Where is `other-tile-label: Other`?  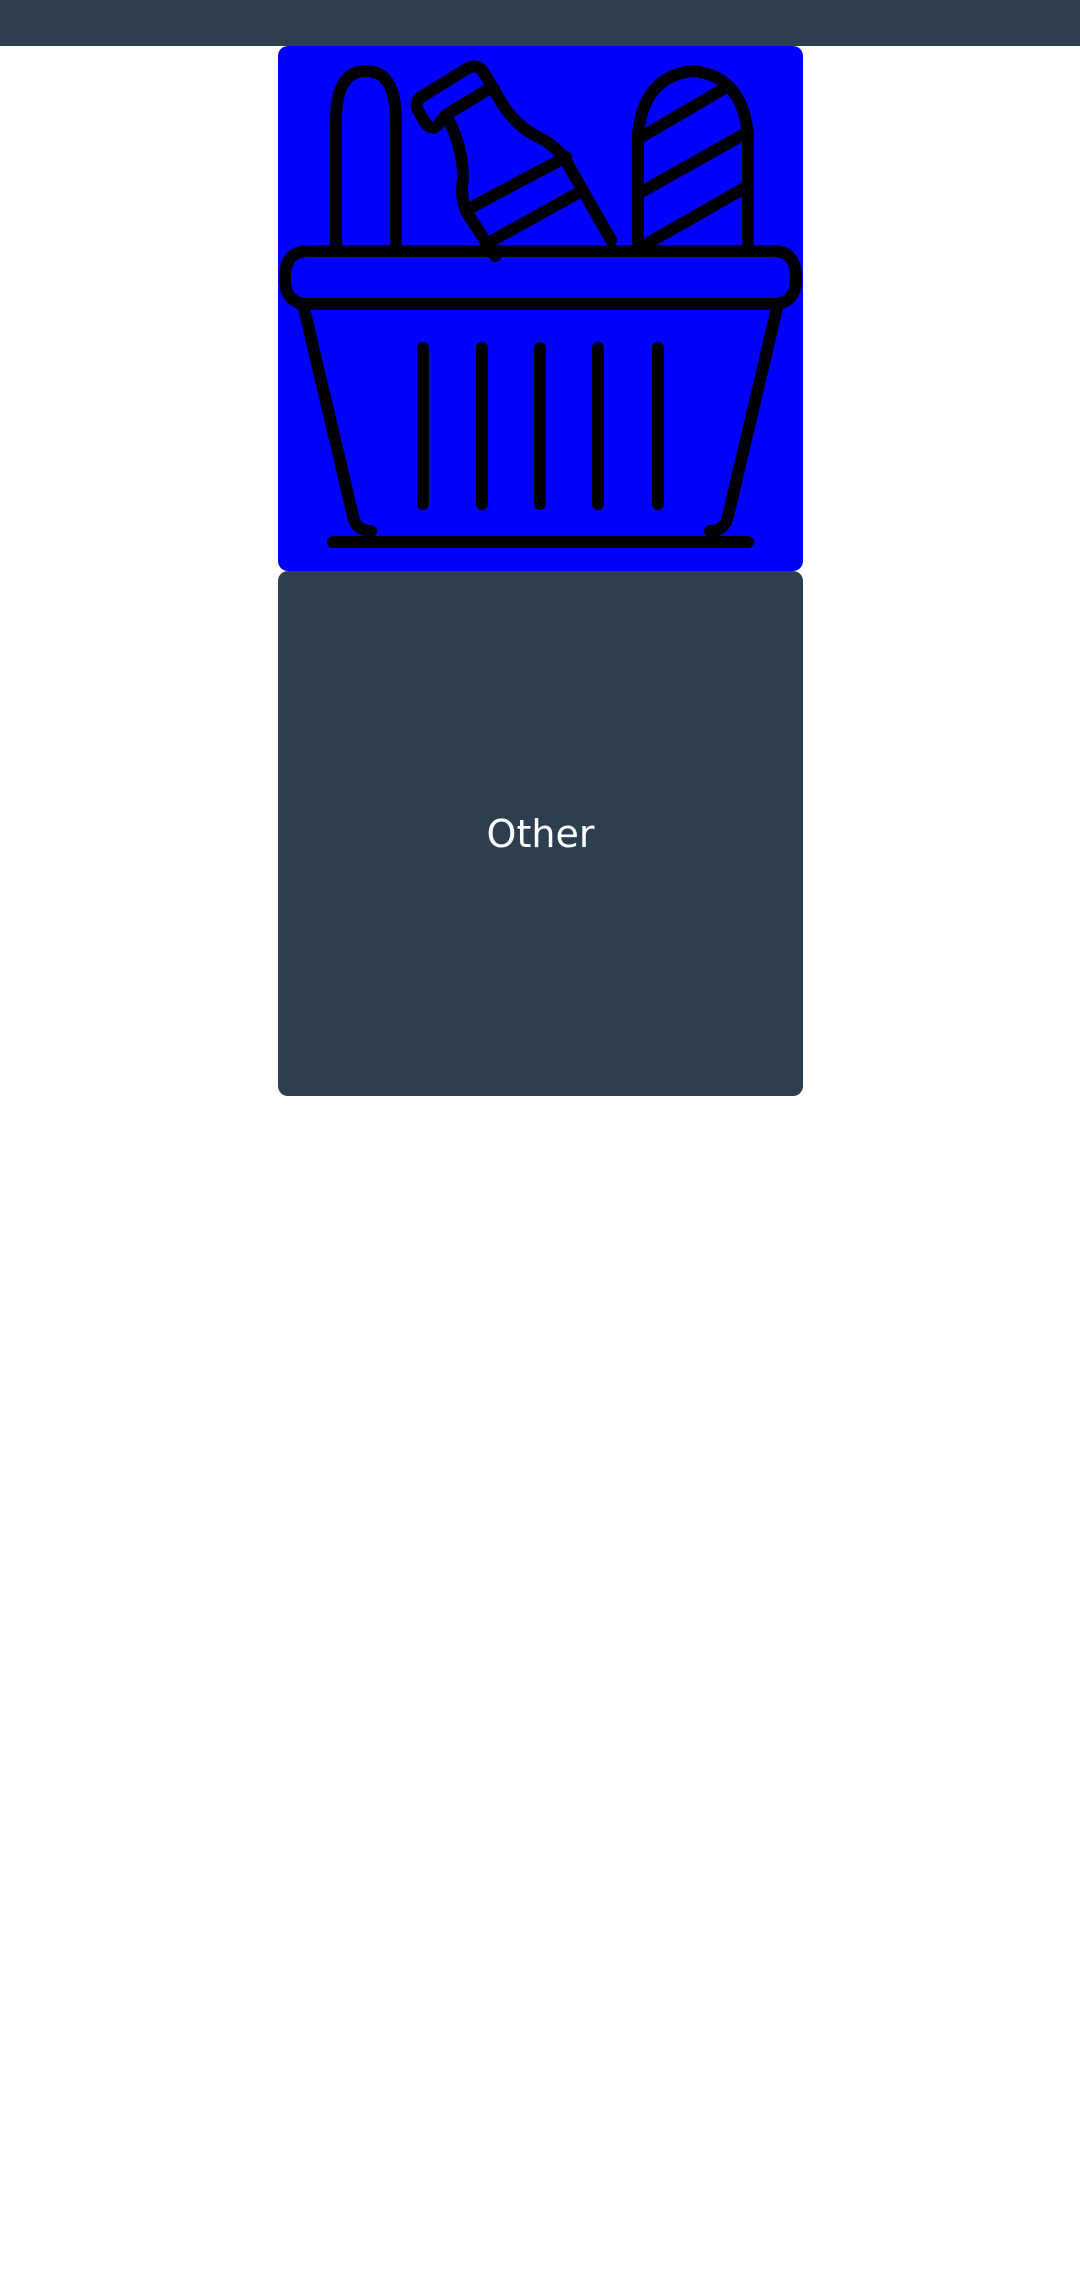 other-tile-label: Other is located at coordinates (540, 833).